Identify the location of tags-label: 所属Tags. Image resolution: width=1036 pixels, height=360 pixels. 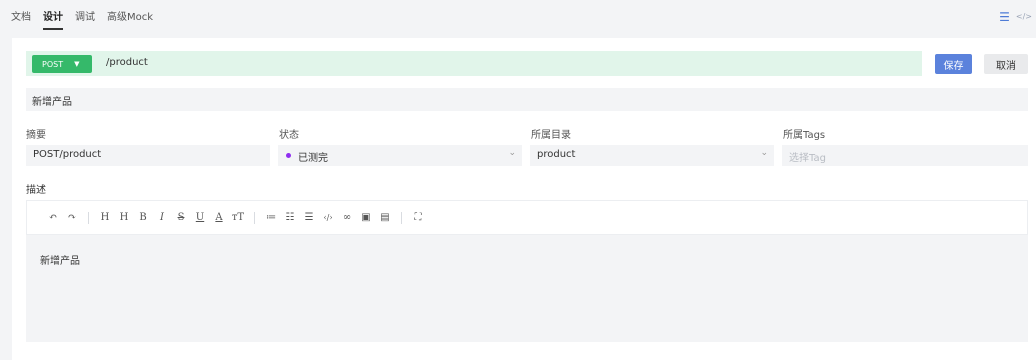
(804, 135).